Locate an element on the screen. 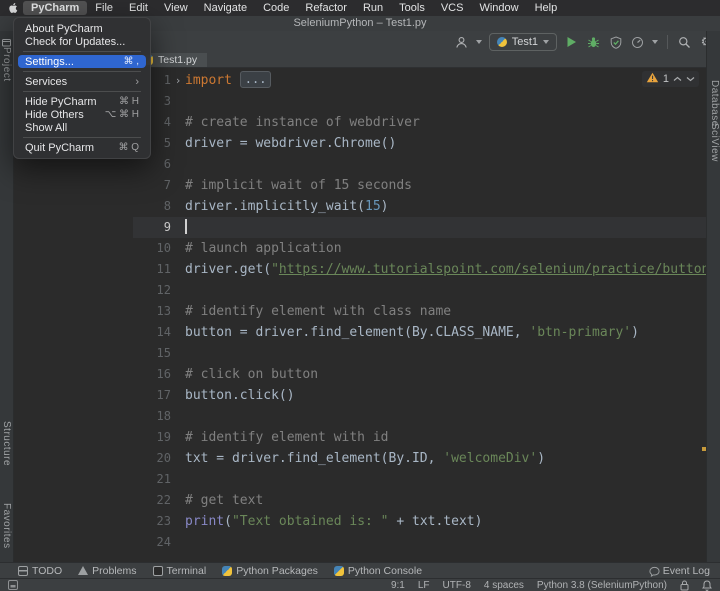 The height and width of the screenshot is (591, 720). status-indent: 4 spaces is located at coordinates (504, 585).